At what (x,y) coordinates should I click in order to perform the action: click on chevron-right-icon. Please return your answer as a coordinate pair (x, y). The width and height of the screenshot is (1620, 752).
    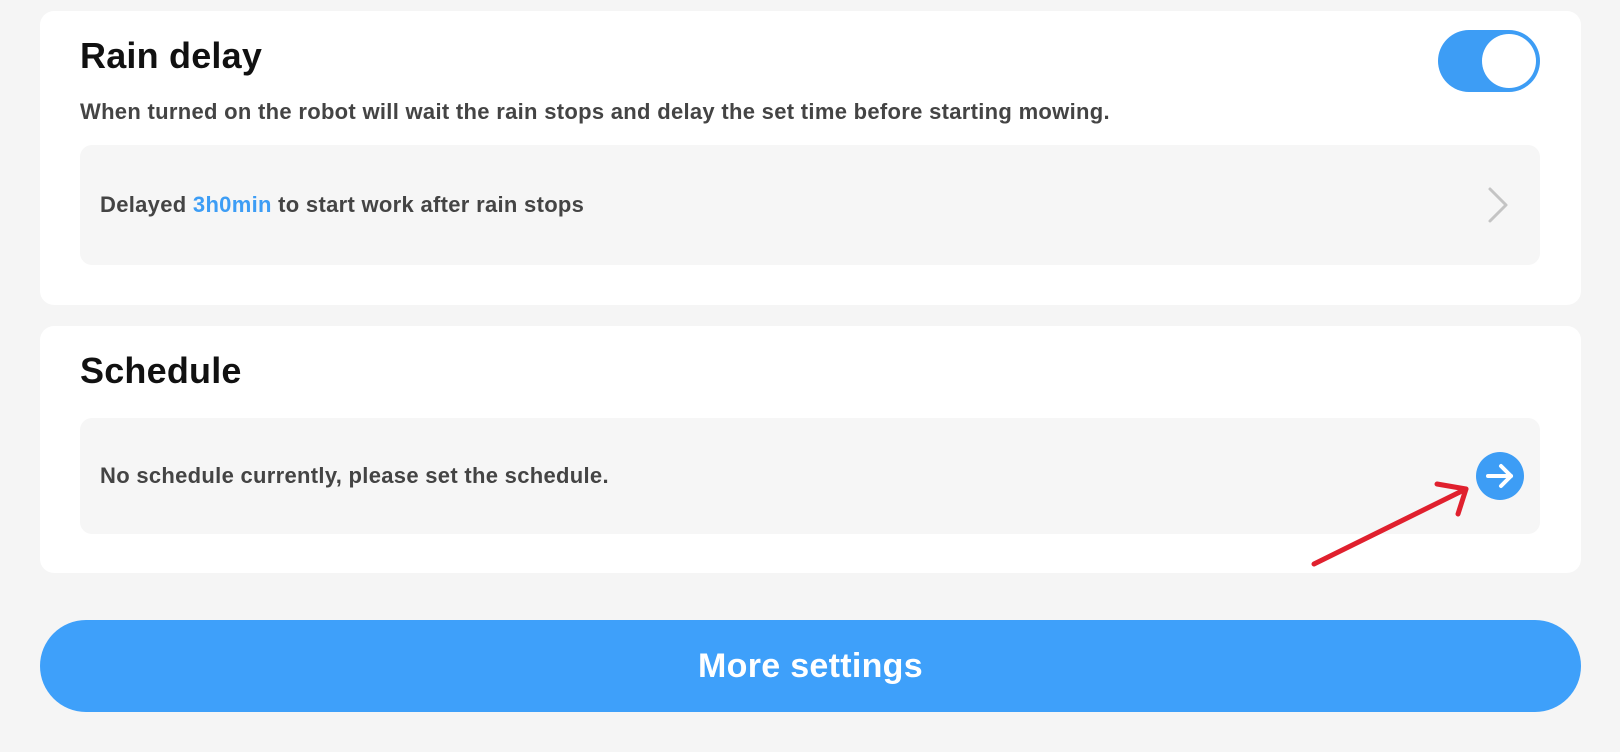
    Looking at the image, I should click on (1498, 205).